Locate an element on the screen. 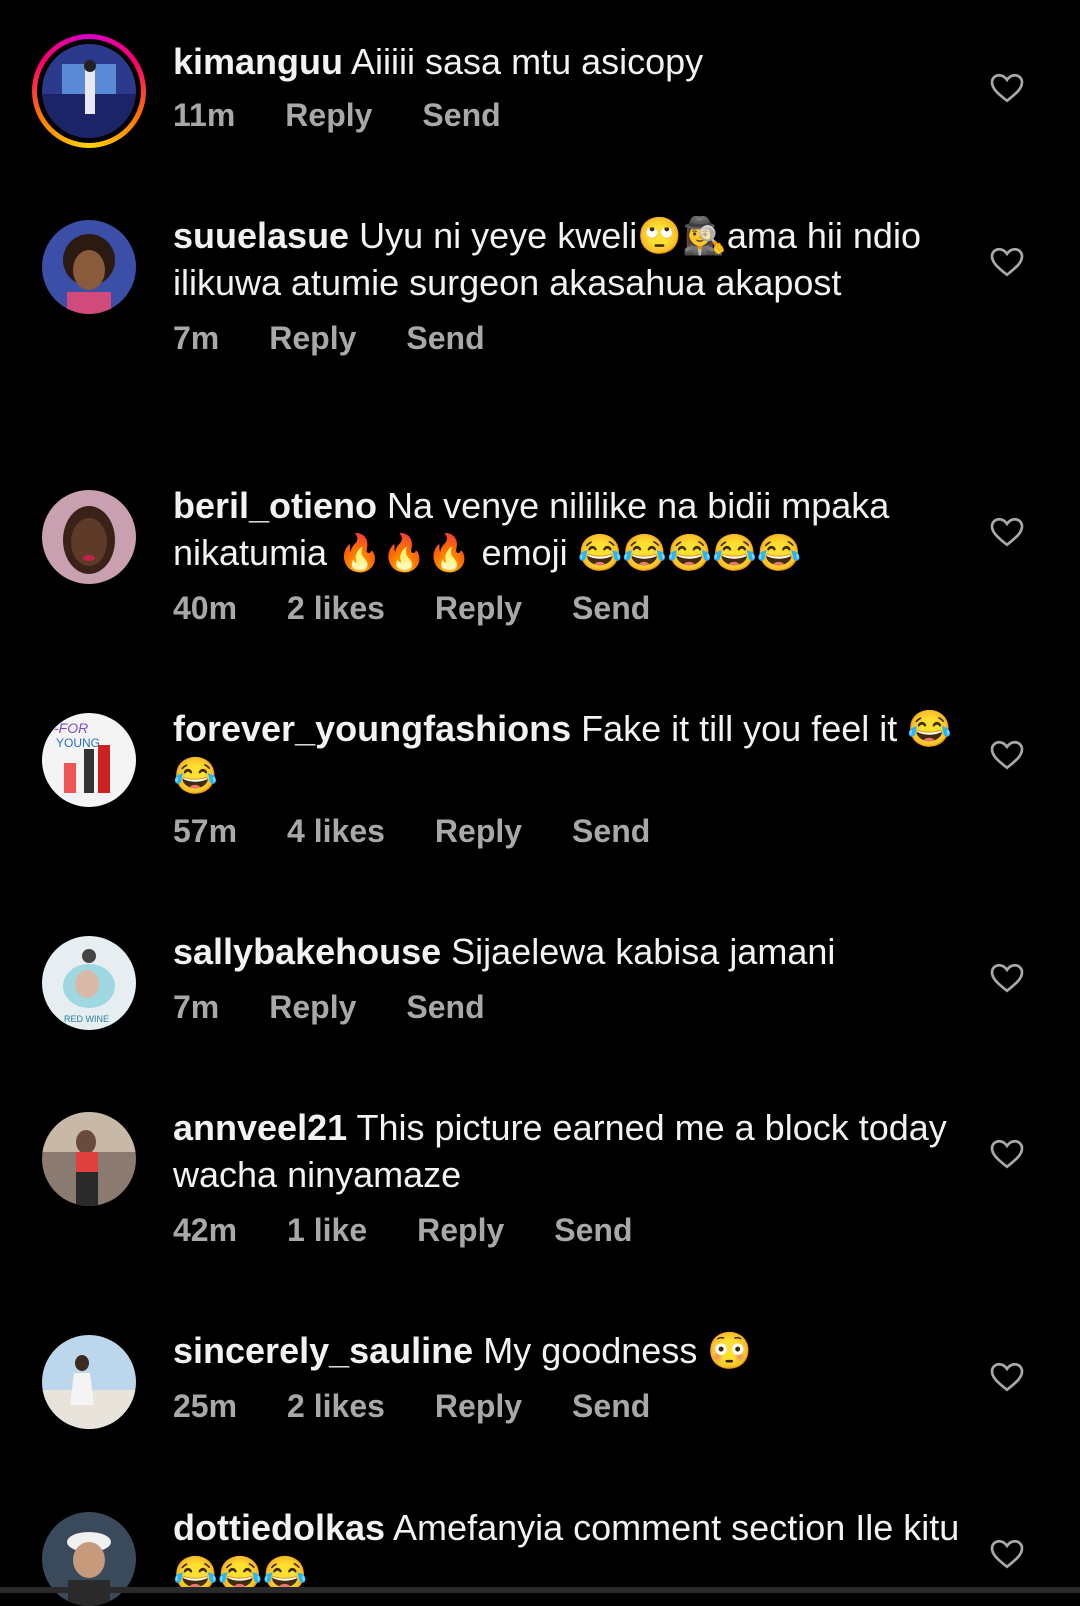 The width and height of the screenshot is (1080, 1606). comment-time: 40m is located at coordinates (205, 608).